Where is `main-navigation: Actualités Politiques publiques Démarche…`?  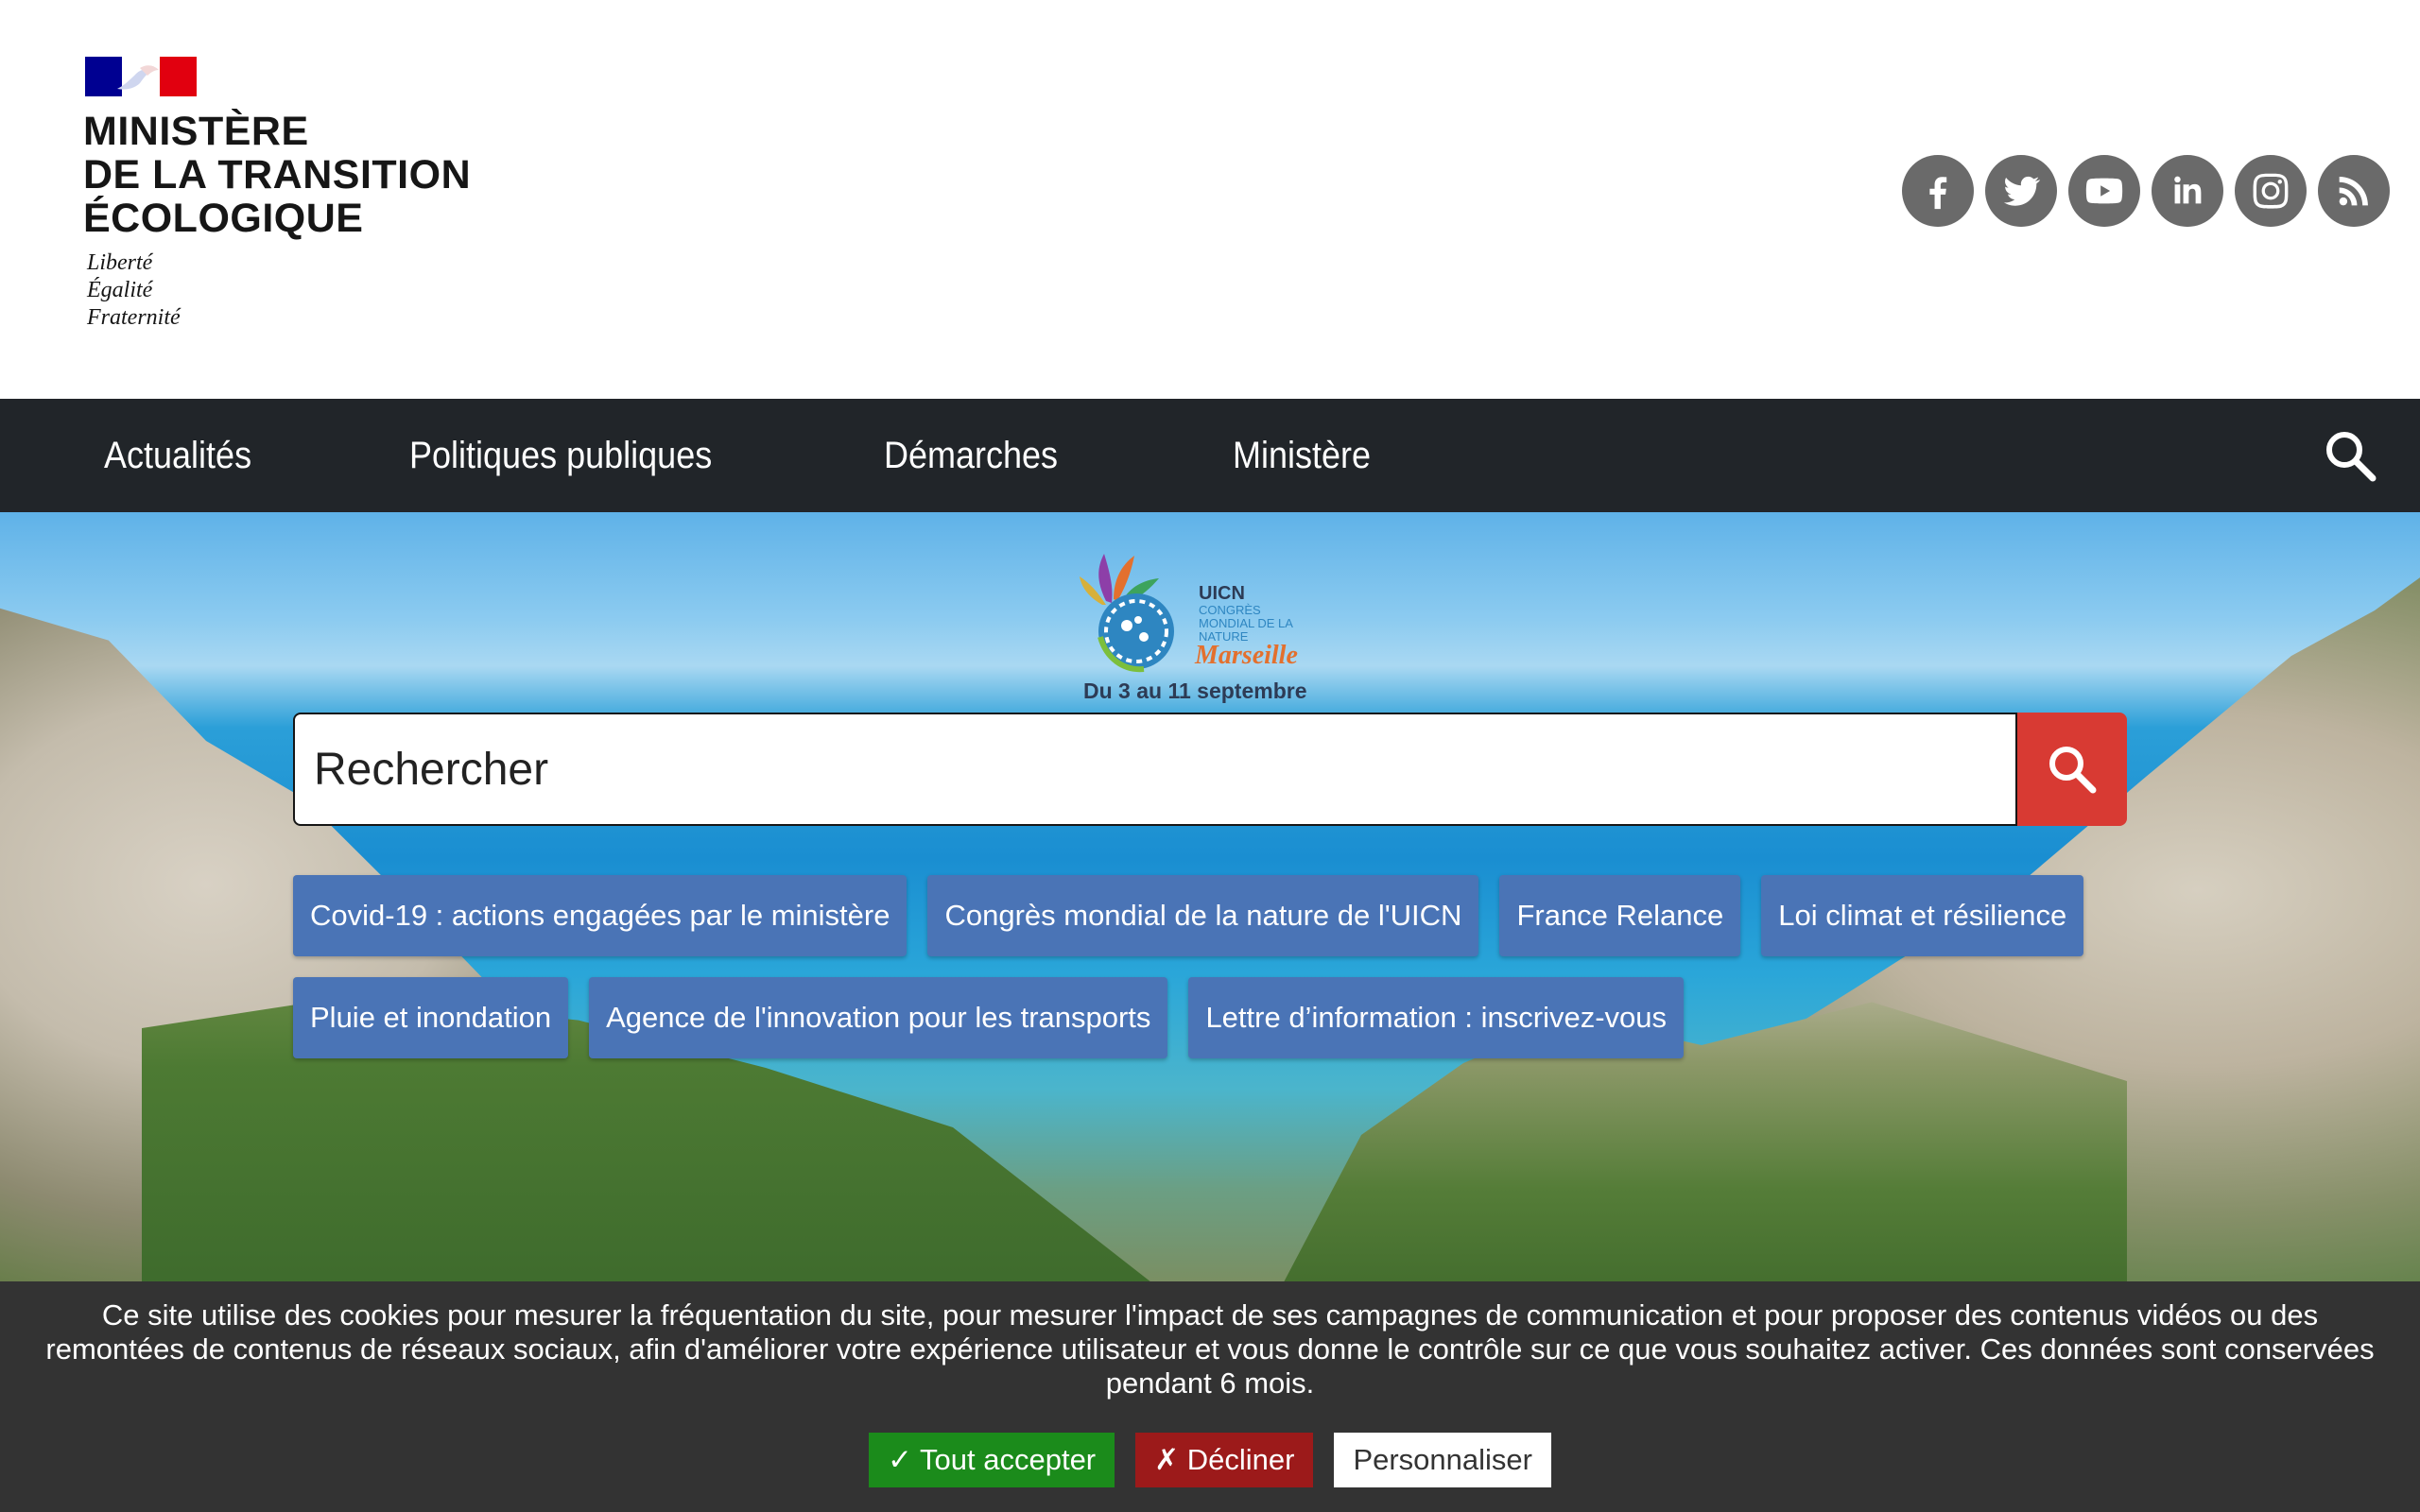 main-navigation: Actualités Politiques publiques Démarche… is located at coordinates (1210, 455).